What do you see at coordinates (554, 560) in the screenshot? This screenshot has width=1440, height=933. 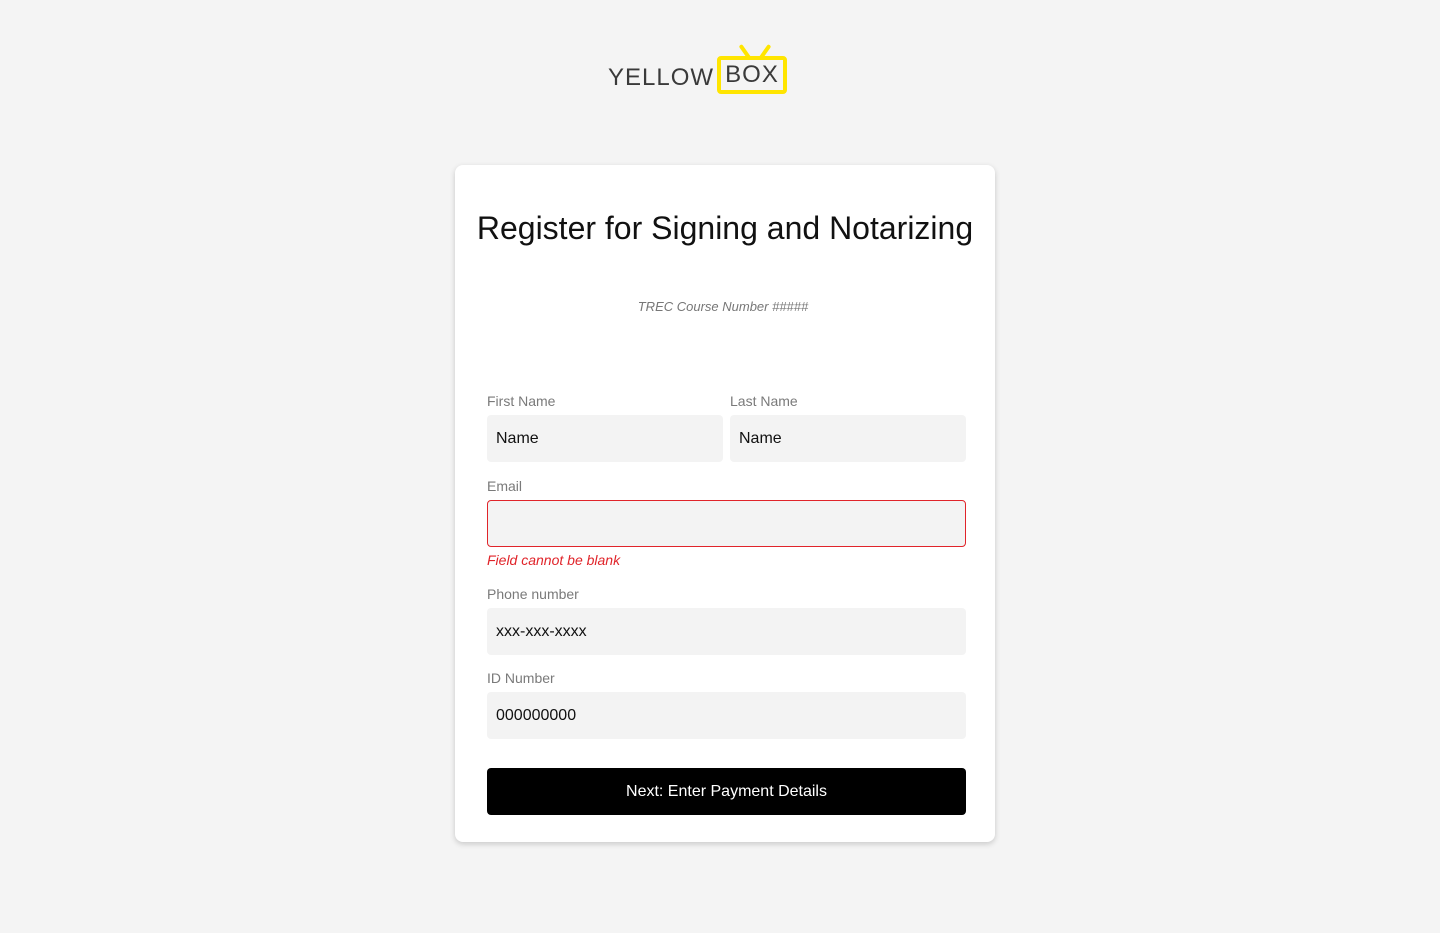 I see `email-error-message: Field cannot be blank` at bounding box center [554, 560].